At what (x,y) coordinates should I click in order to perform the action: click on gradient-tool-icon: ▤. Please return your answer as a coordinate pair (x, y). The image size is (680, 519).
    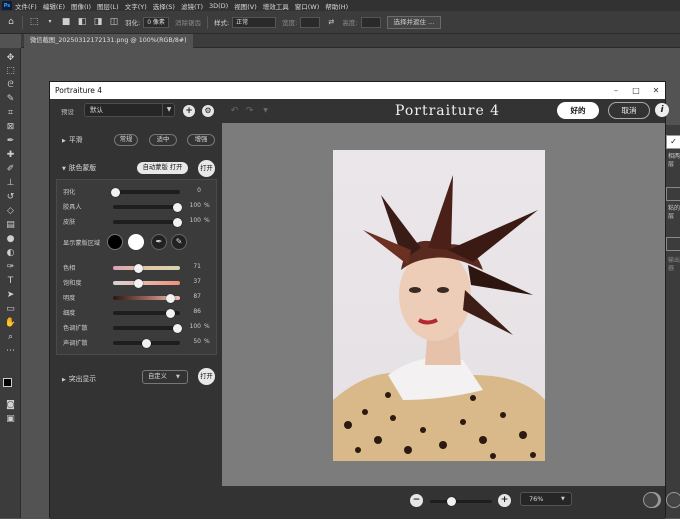
    Looking at the image, I should click on (10, 225).